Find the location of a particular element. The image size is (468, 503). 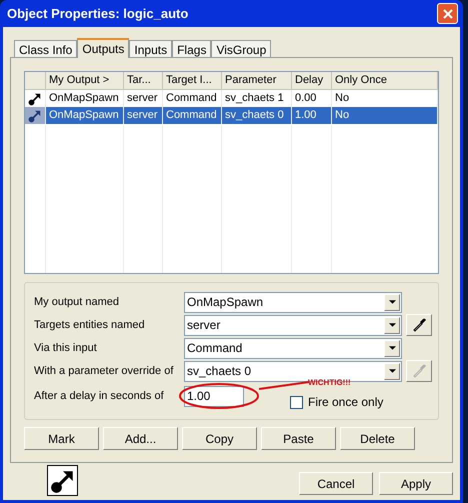

action-button: Copy is located at coordinates (219, 438).